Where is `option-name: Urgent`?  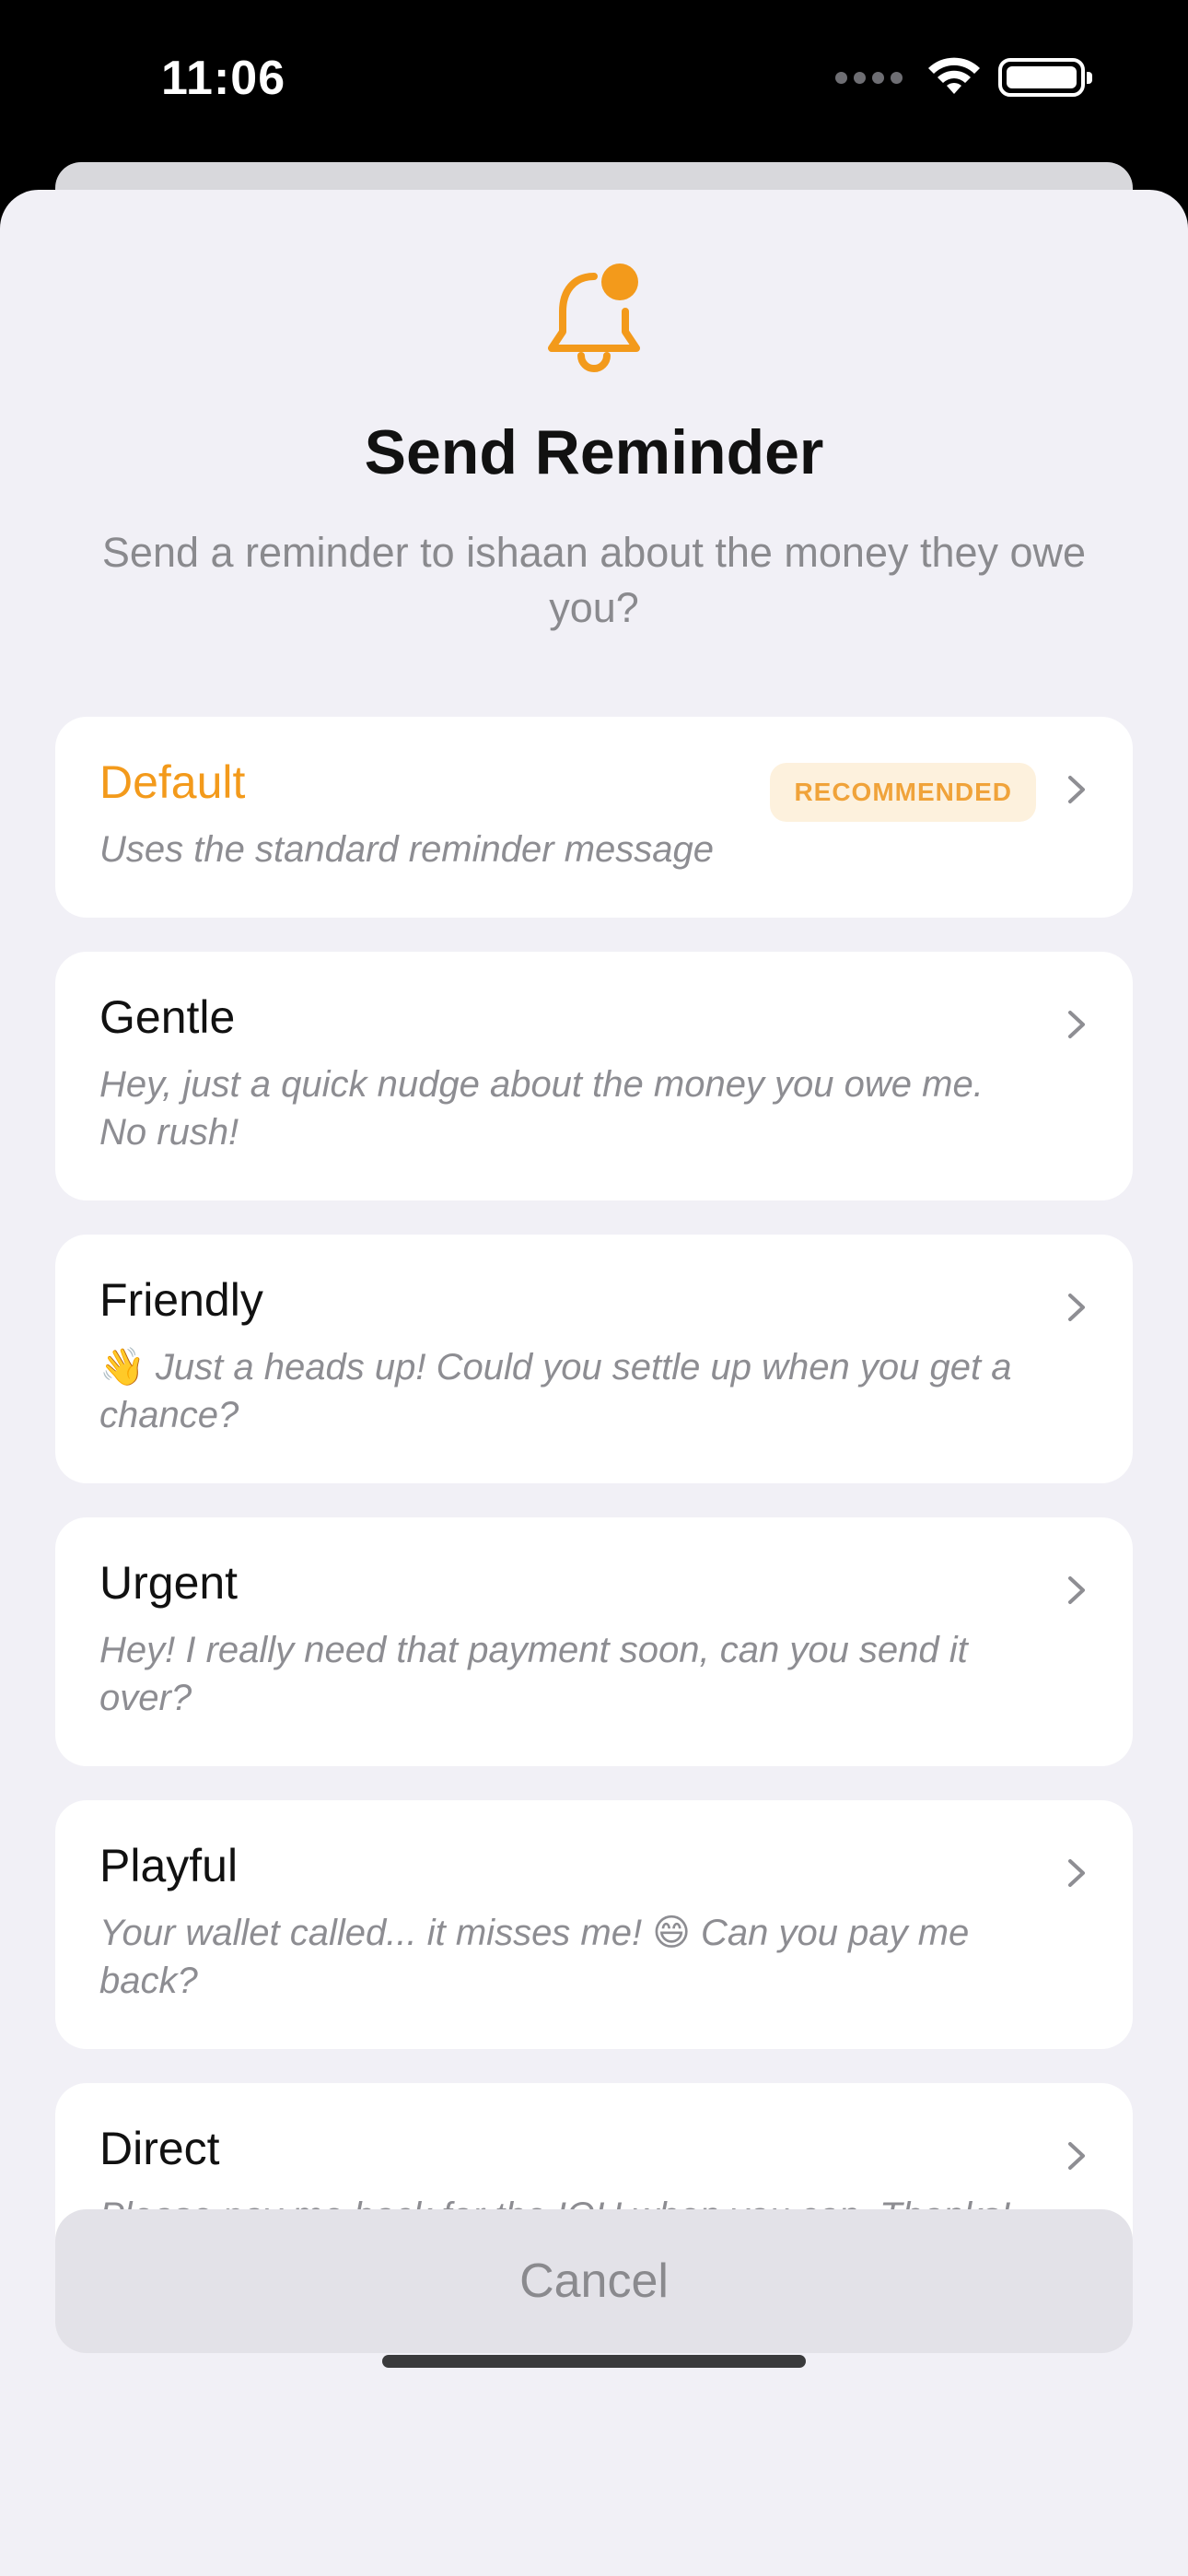 option-name: Urgent is located at coordinates (169, 1583).